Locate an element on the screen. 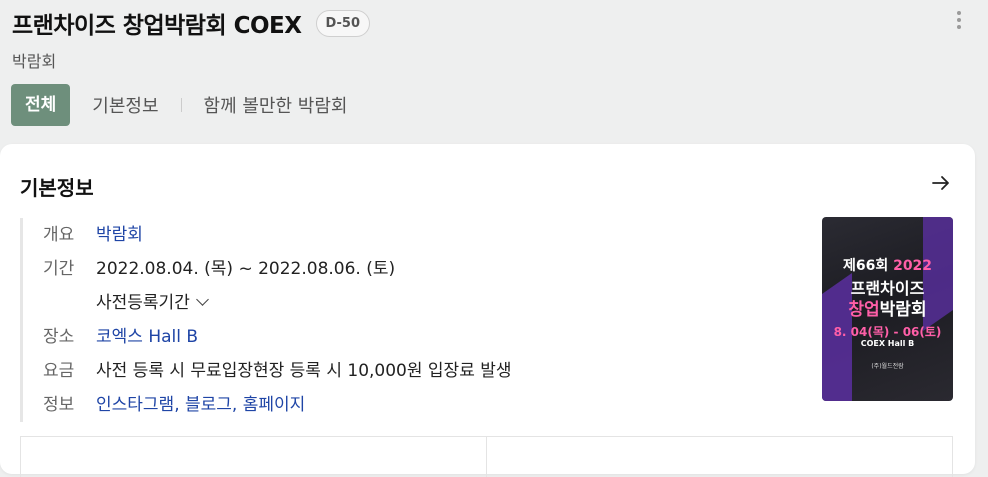  bottom-panel is located at coordinates (486, 456).